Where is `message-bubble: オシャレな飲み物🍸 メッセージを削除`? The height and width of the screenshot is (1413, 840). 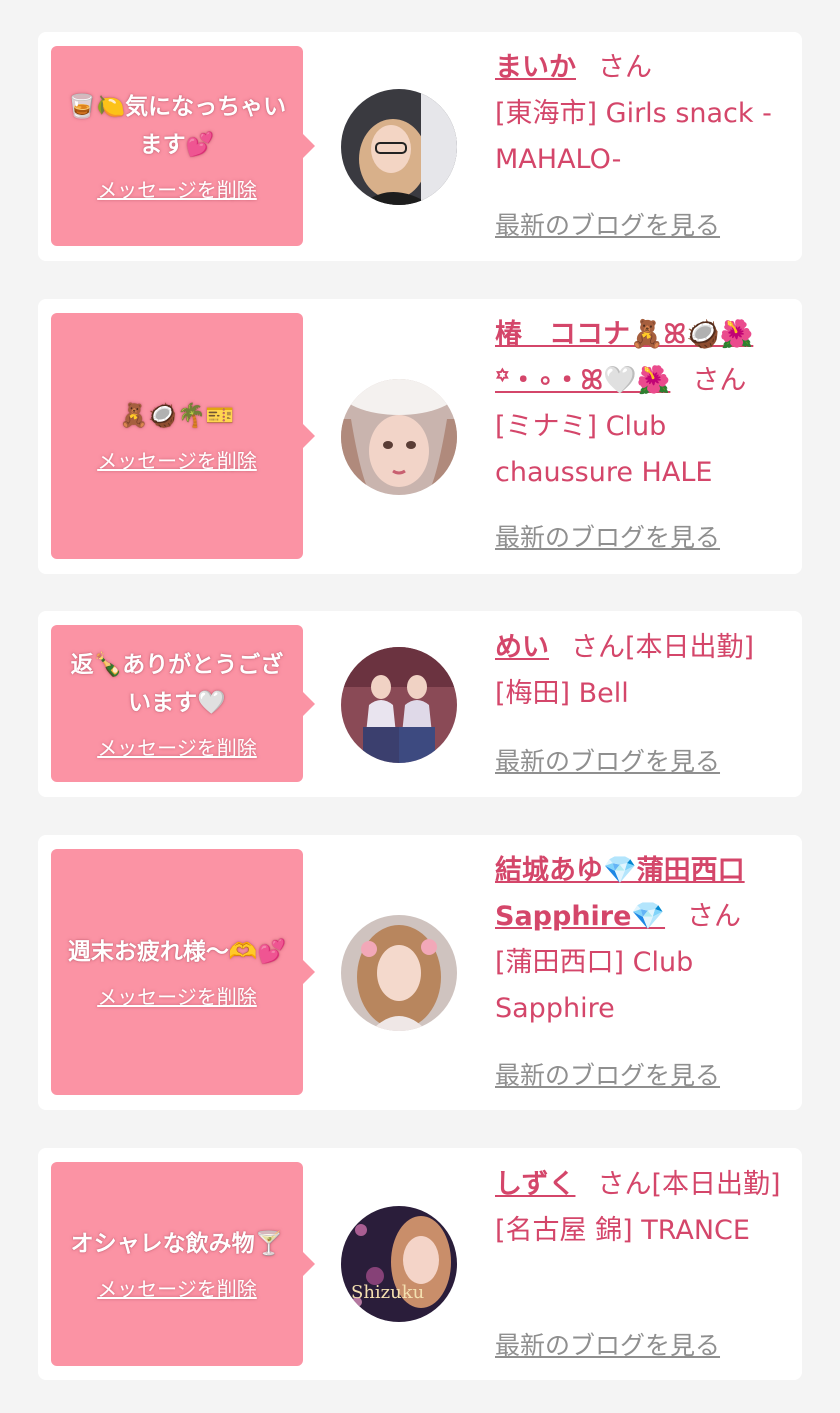 message-bubble: オシャレな飲み物🍸 メッセージを削除 is located at coordinates (183, 1264).